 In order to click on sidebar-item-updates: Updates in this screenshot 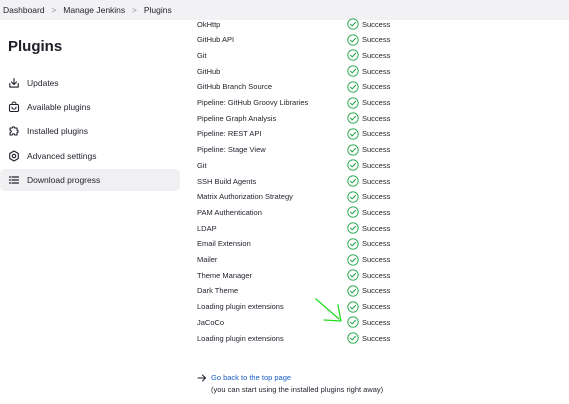, I will do `click(90, 83)`.